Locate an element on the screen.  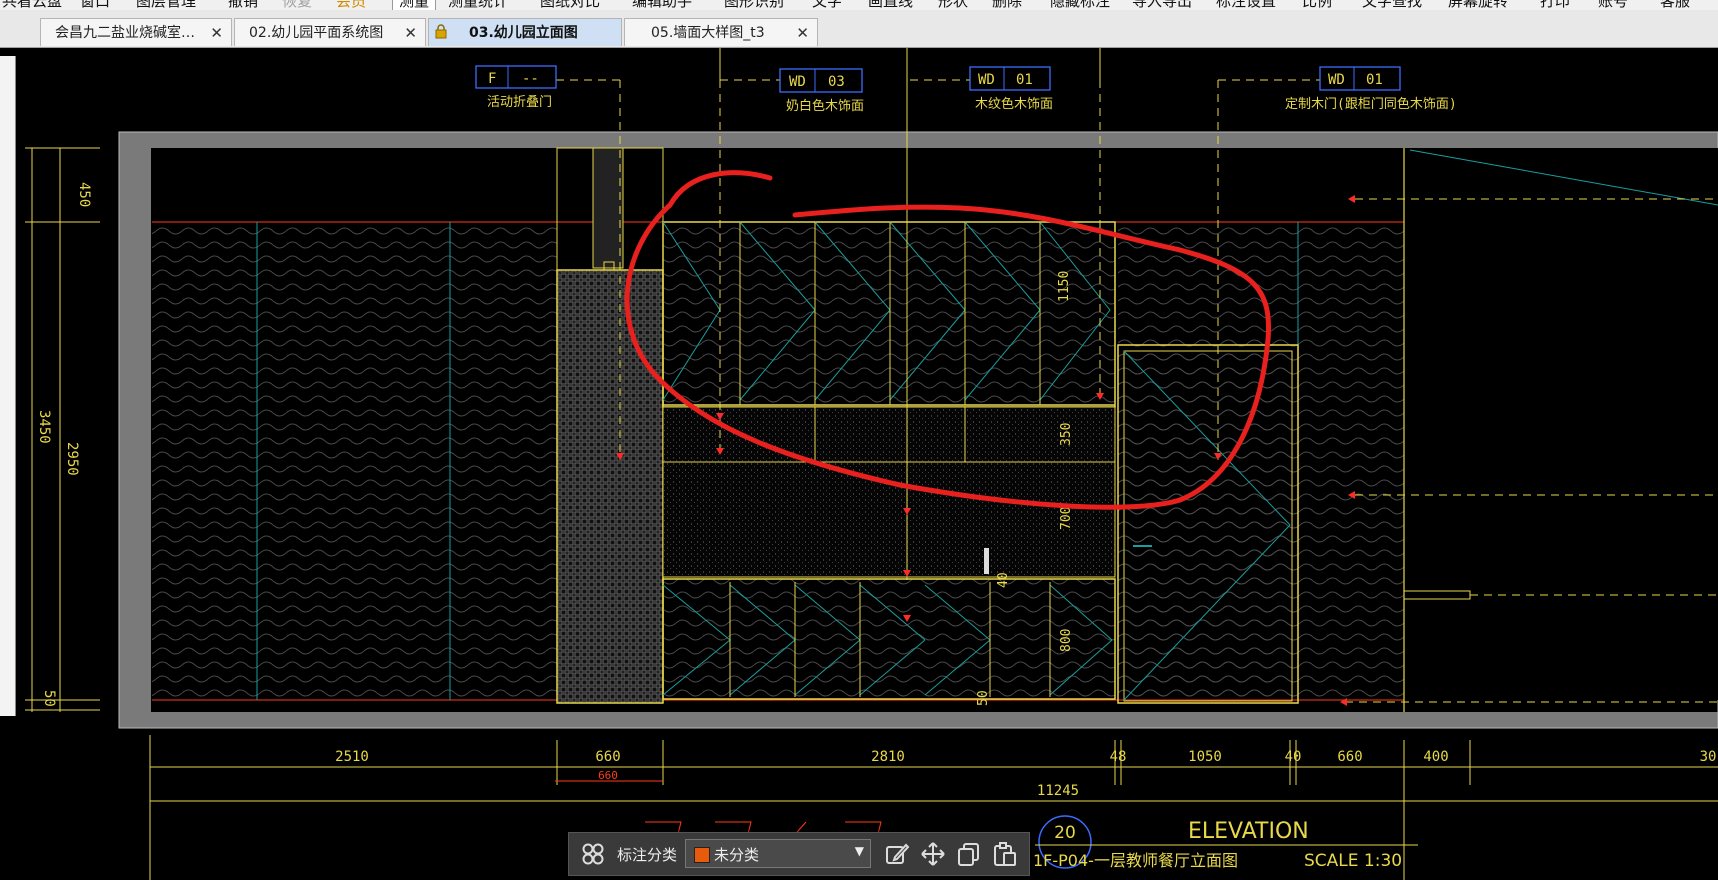
chevron-down-icon: ▼ is located at coordinates (859, 851).